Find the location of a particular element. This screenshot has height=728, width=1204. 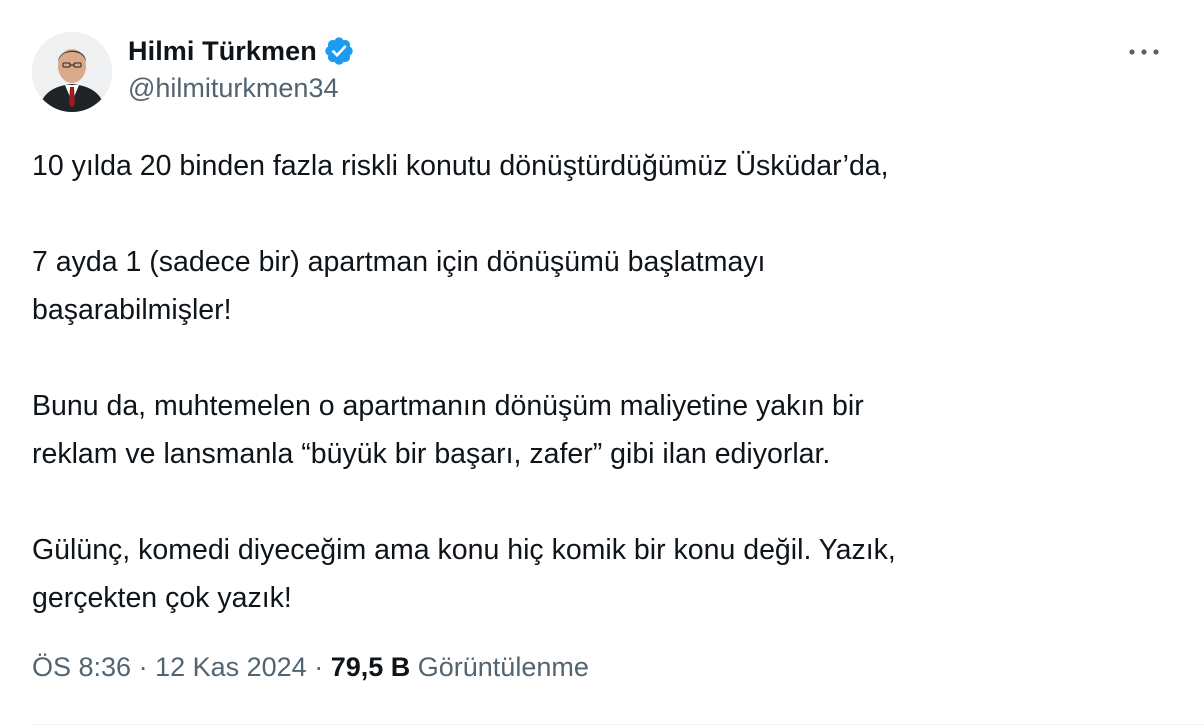

avatar is located at coordinates (72, 72).